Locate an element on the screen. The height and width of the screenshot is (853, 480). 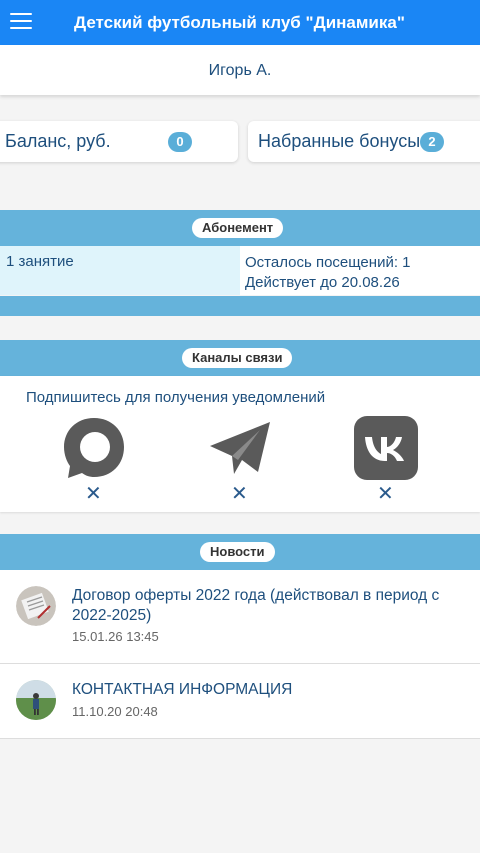
balance-label: Баланс, руб. is located at coordinates (58, 141).